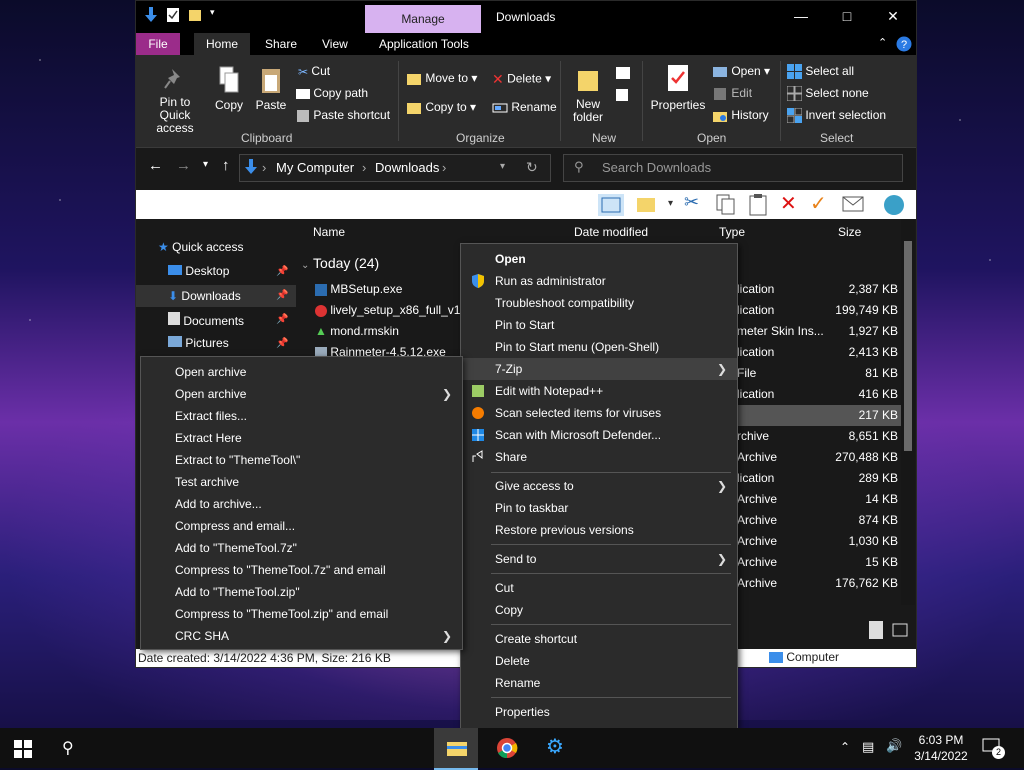 This screenshot has height=770, width=1024. Describe the element at coordinates (993, 748) in the screenshot. I see `notification-center: 2` at that location.